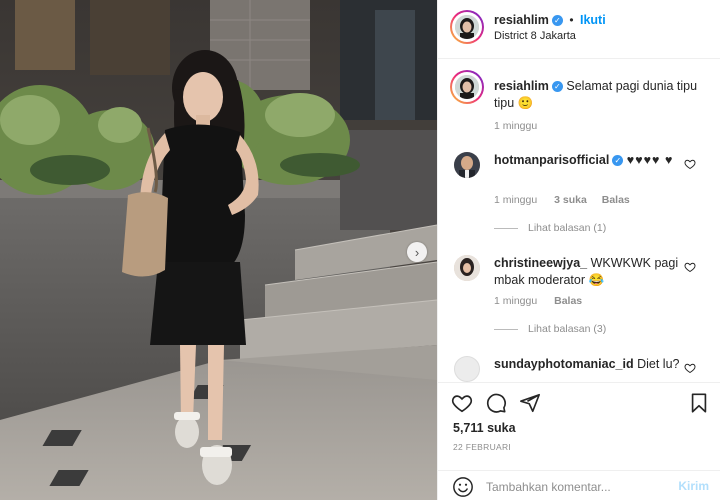 The height and width of the screenshot is (502, 720). What do you see at coordinates (540, 263) in the screenshot?
I see `commenter-username: christineewjya_` at bounding box center [540, 263].